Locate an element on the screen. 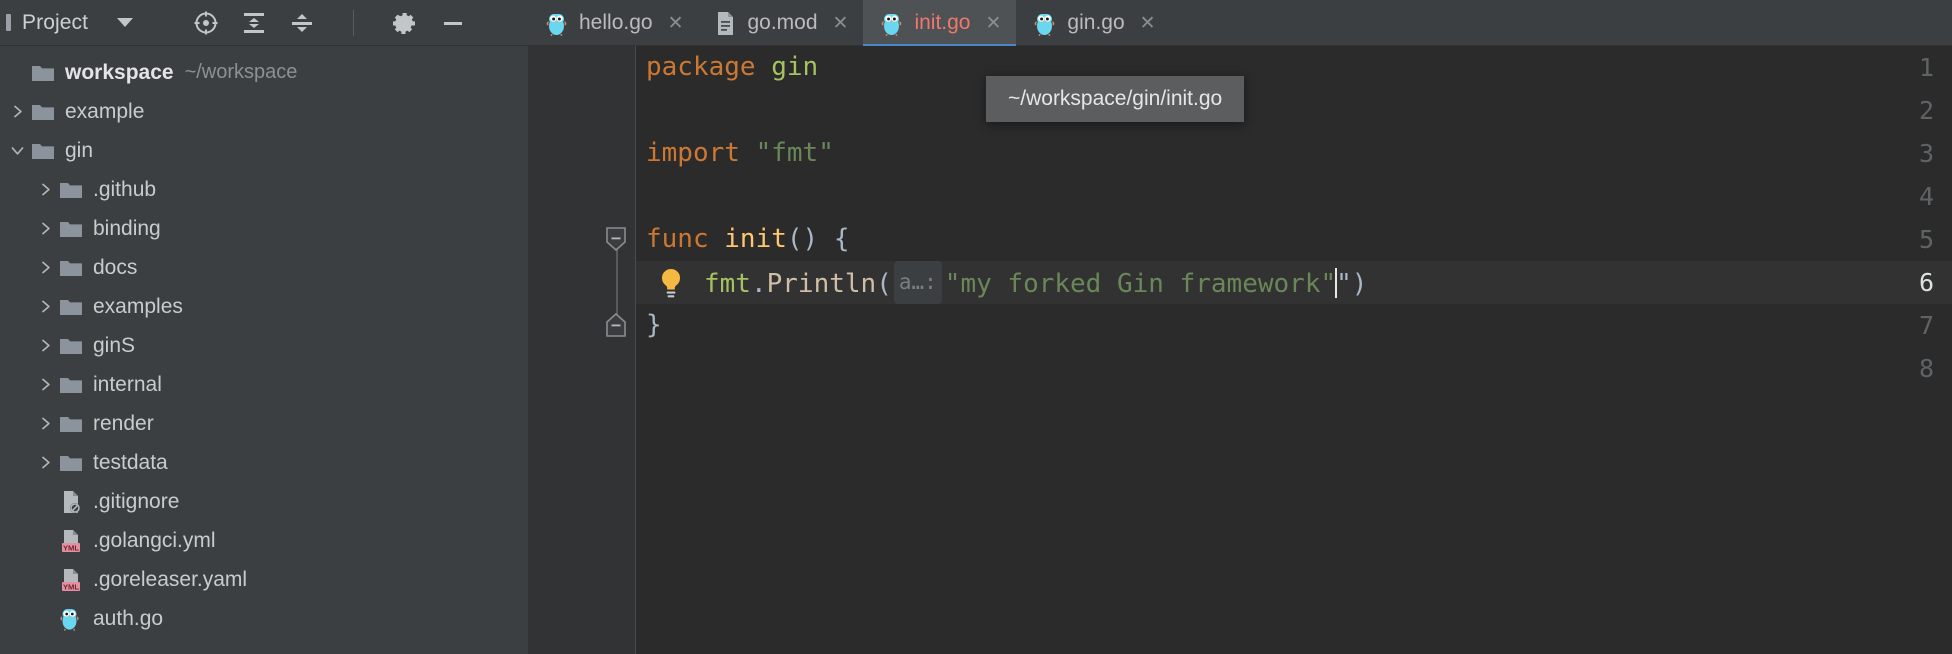  tab-label: init.go is located at coordinates (942, 22).